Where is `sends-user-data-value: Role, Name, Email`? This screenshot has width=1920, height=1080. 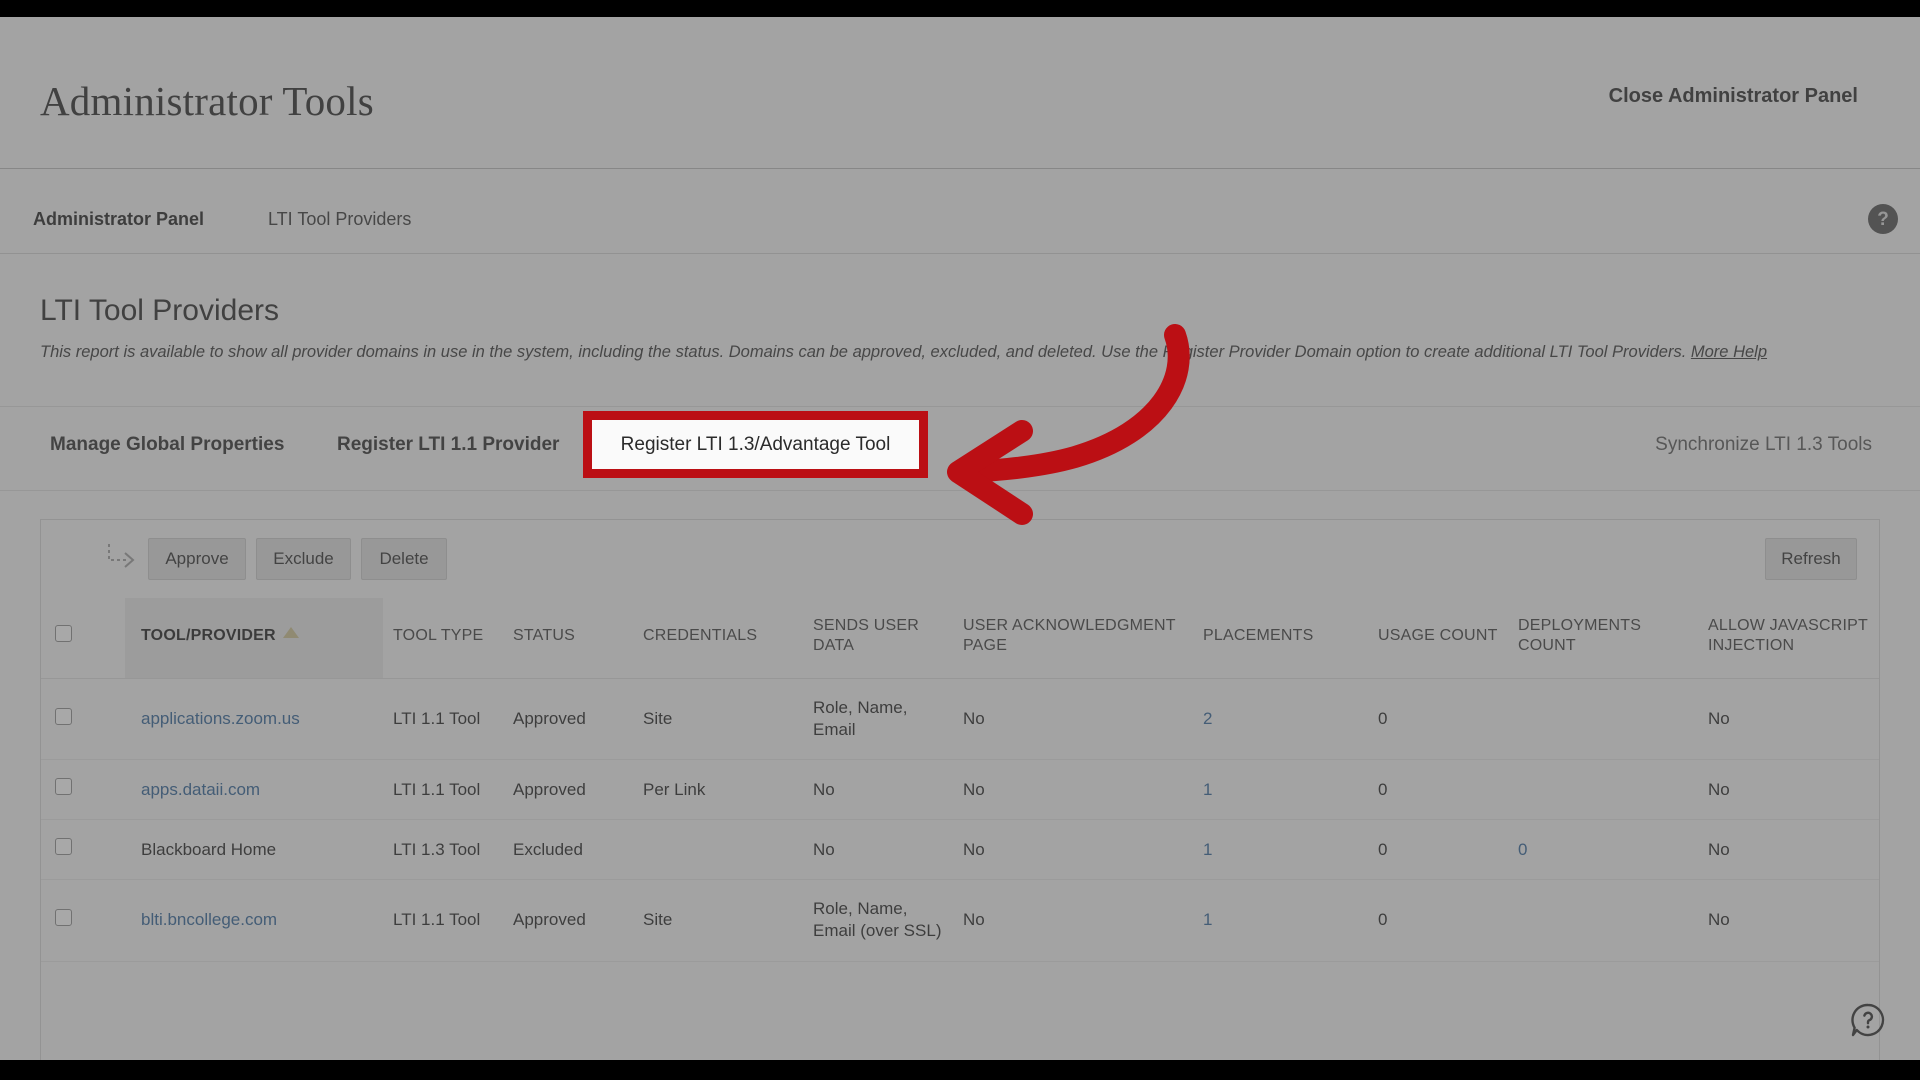
sends-user-data-value: Role, Name, Email is located at coordinates (860, 719).